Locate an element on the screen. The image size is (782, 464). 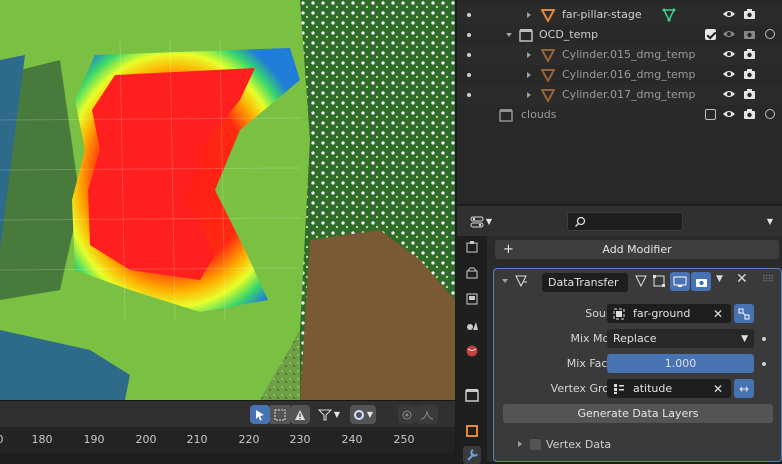
snap-dropdown: ▼ is located at coordinates (363, 414).